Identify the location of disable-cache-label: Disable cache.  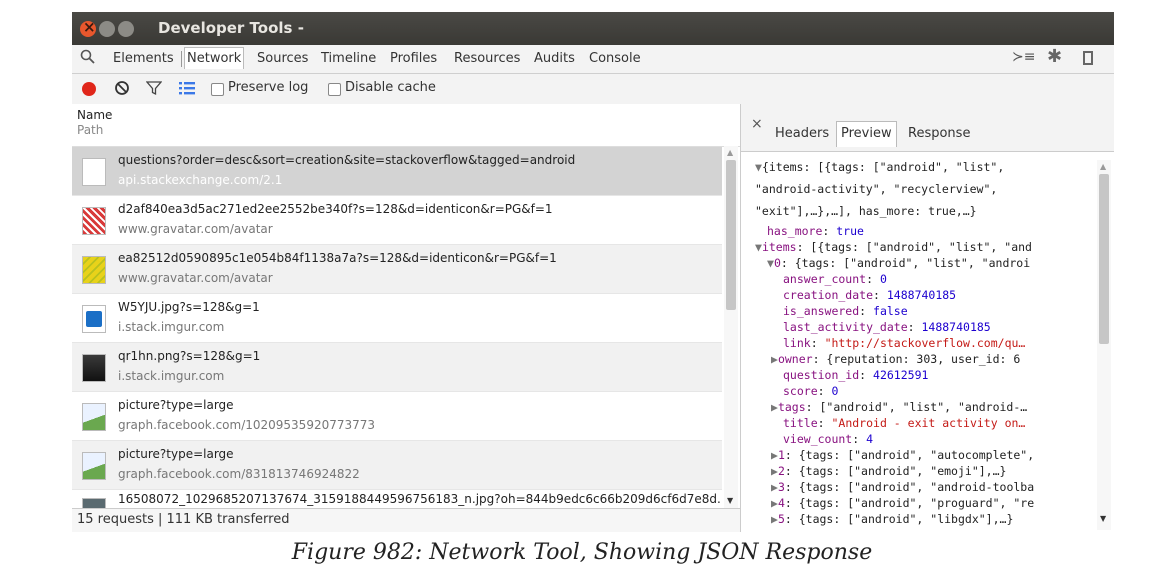
(390, 87).